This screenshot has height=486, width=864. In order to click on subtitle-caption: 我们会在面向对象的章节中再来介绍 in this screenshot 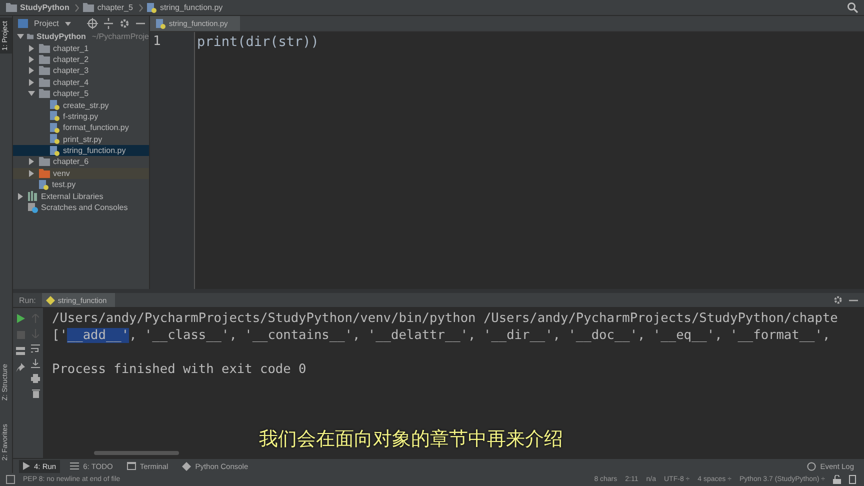, I will do `click(411, 439)`.